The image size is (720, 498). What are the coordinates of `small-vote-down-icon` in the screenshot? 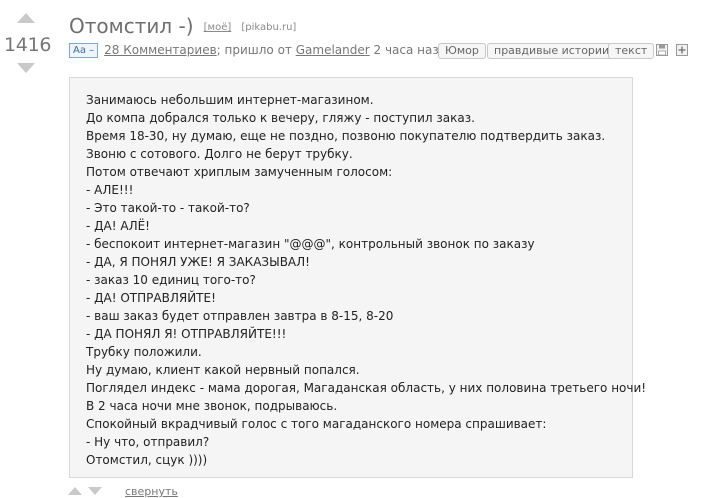 It's located at (95, 491).